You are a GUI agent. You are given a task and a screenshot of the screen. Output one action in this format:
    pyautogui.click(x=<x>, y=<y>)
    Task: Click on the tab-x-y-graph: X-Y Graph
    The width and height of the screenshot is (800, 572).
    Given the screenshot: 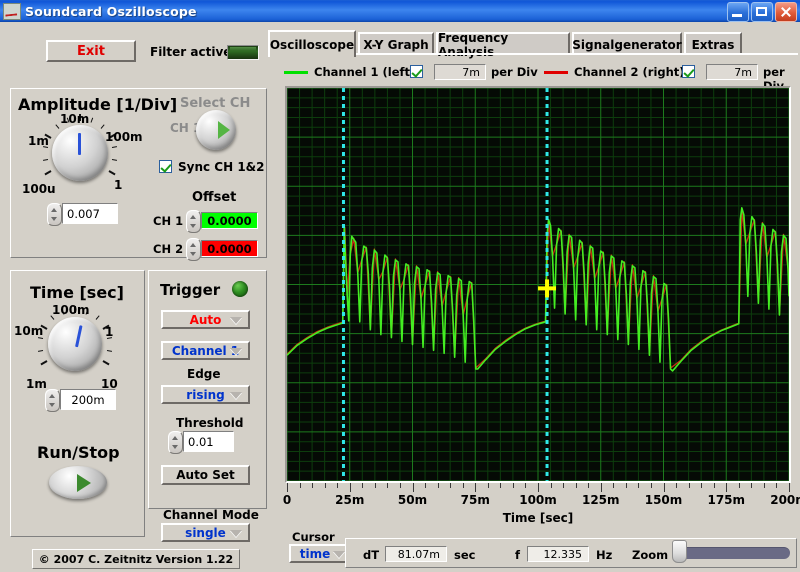 What is the action you would take?
    pyautogui.click(x=396, y=43)
    